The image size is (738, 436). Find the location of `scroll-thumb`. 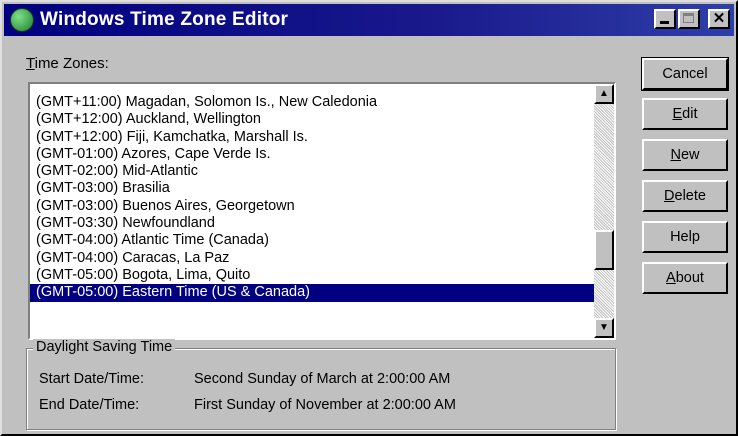

scroll-thumb is located at coordinates (604, 250).